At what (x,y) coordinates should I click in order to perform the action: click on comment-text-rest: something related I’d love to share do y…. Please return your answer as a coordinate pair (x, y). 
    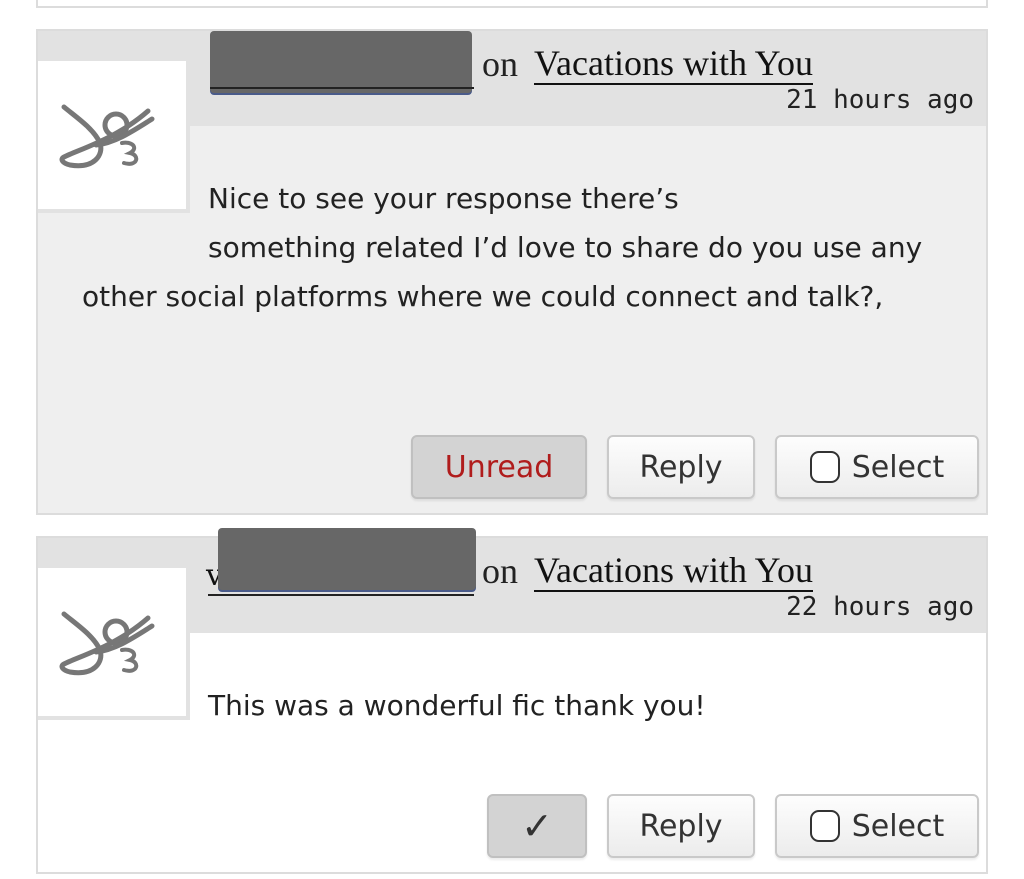
    Looking at the image, I should click on (502, 272).